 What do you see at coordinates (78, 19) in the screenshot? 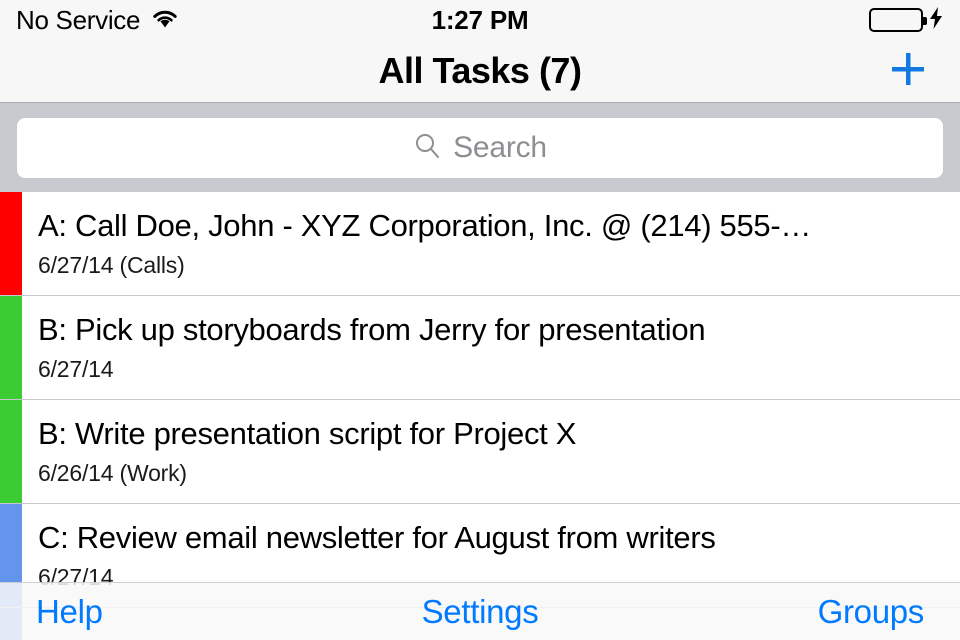
I see `carrier-label: No Service` at bounding box center [78, 19].